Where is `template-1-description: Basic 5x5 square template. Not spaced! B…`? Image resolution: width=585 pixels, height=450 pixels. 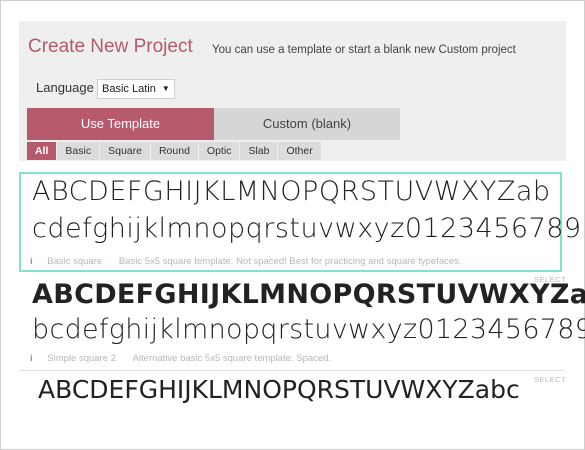 template-1-description: Basic 5x5 square template. Not spaced! B… is located at coordinates (290, 261).